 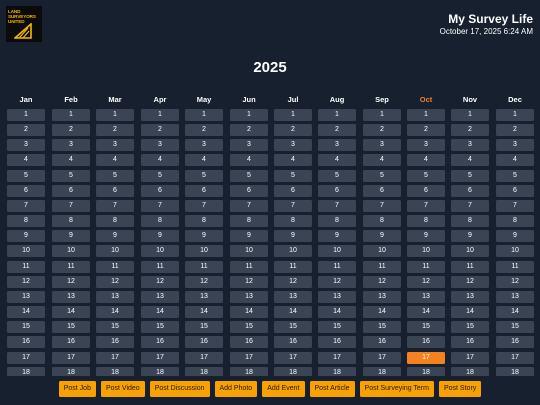 I want to click on add-event-button: Add Event, so click(x=283, y=389).